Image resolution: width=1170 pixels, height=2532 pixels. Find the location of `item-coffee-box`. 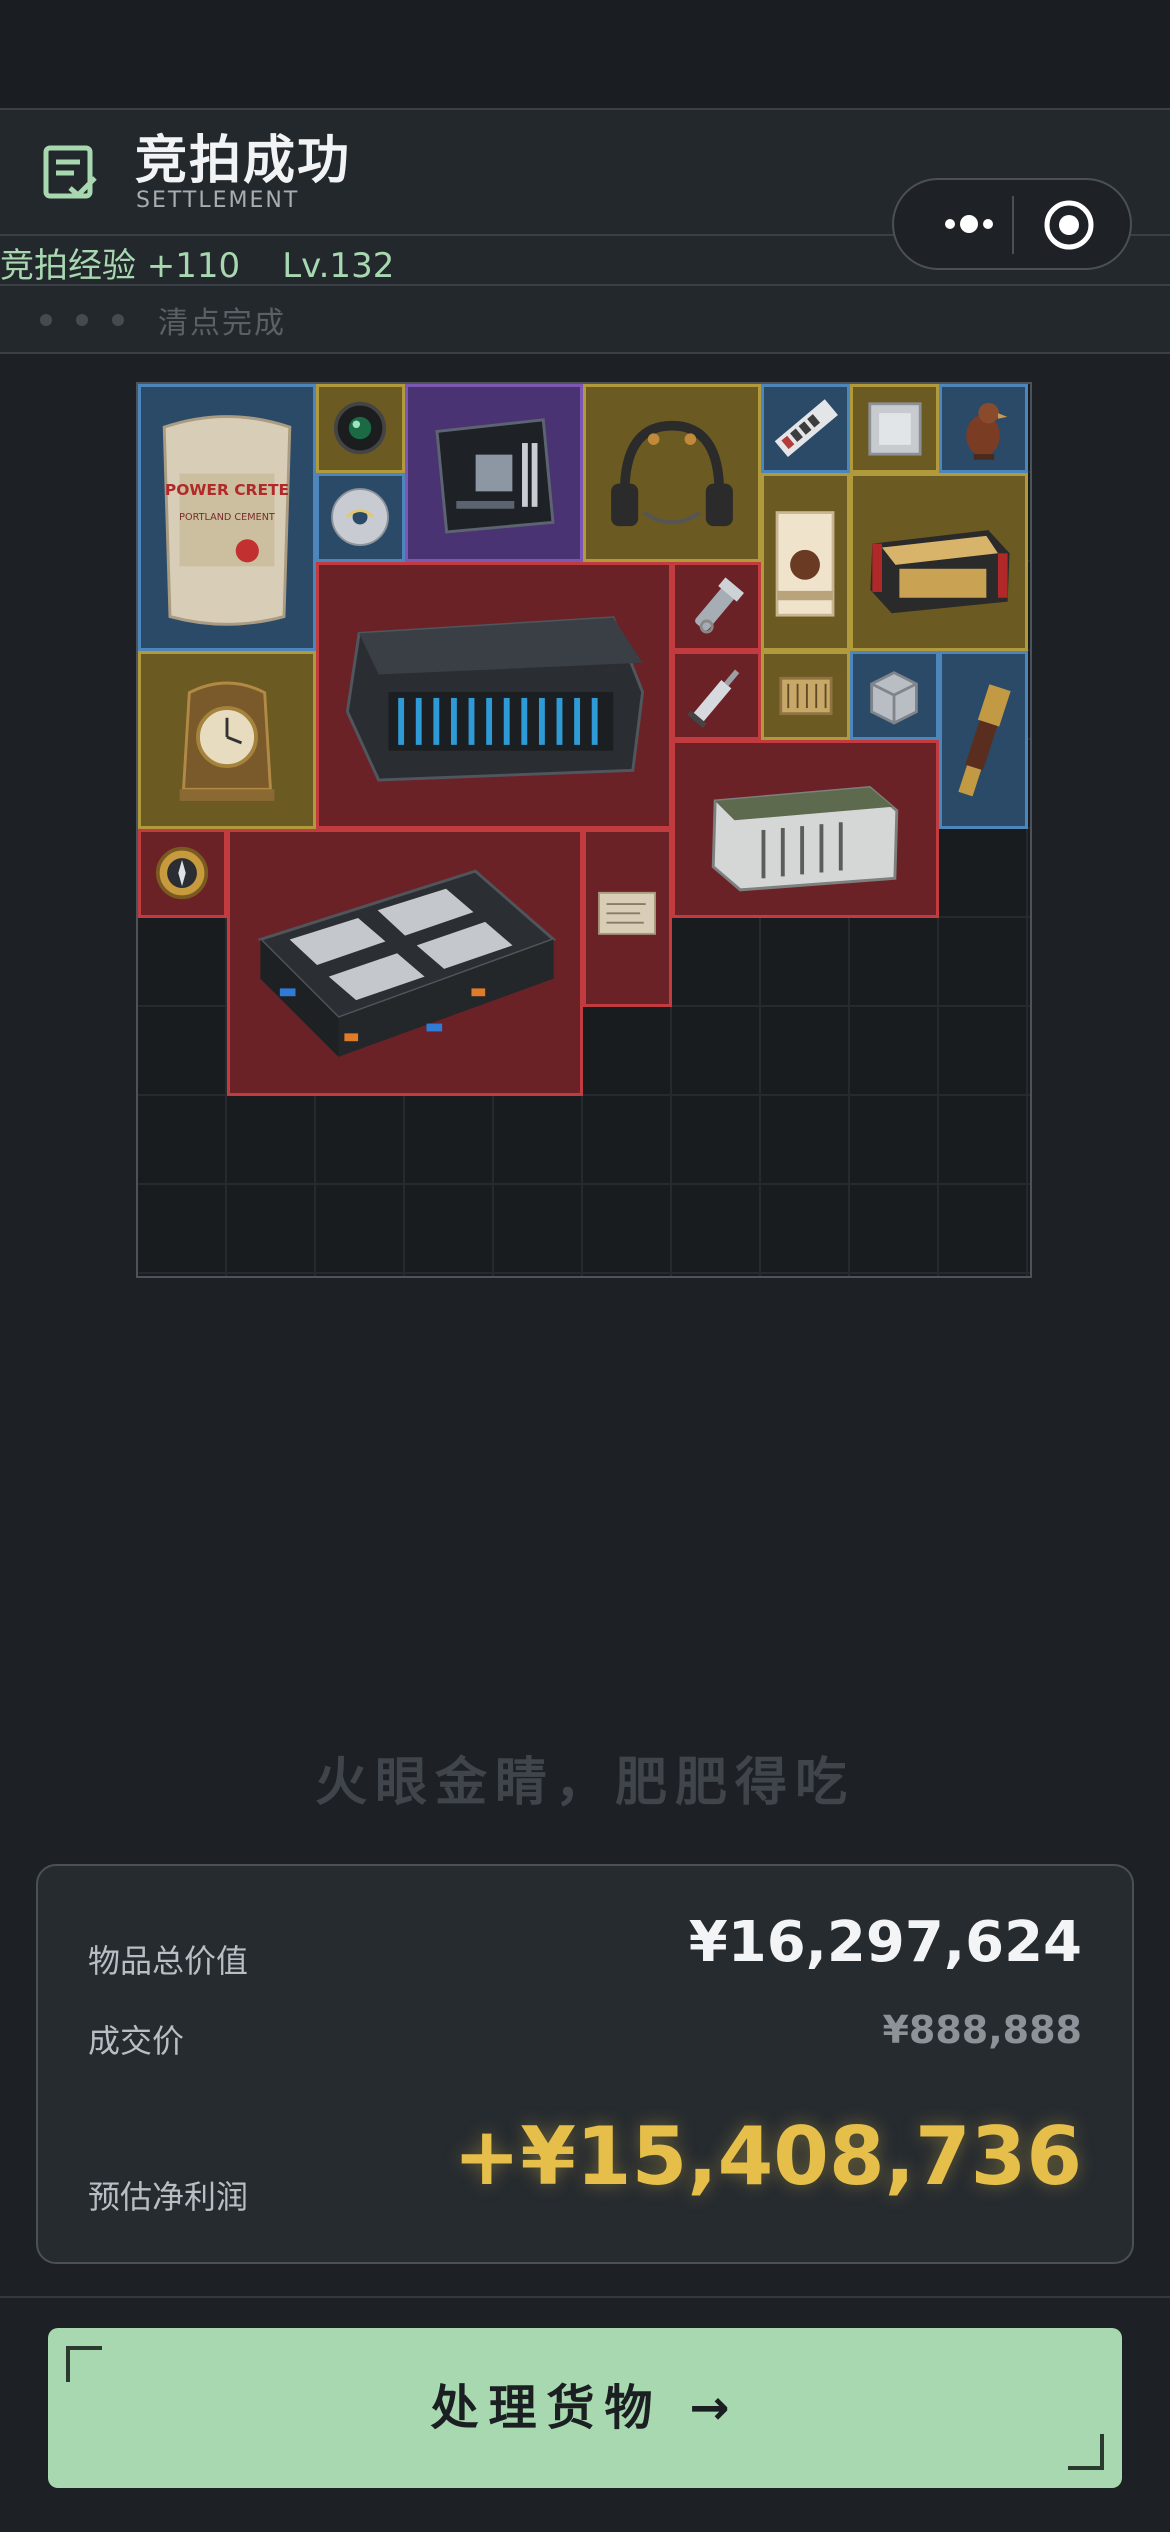

item-coffee-box is located at coordinates (805, 562).